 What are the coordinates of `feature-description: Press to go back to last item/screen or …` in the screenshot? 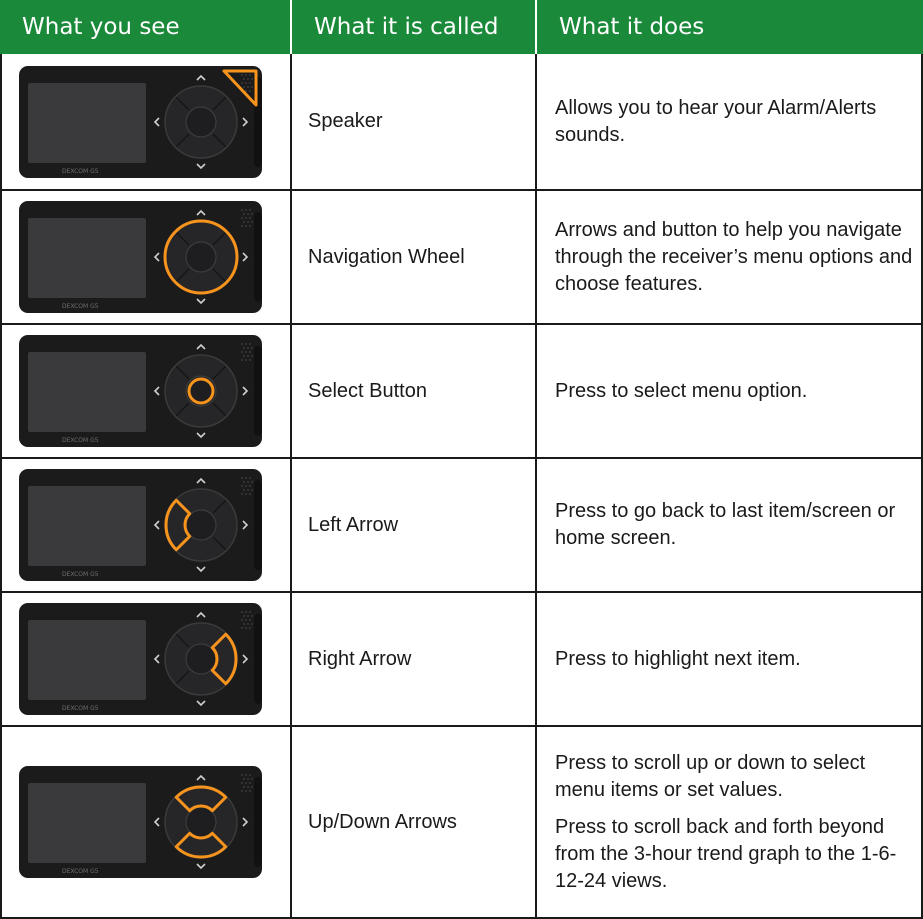 It's located at (729, 525).